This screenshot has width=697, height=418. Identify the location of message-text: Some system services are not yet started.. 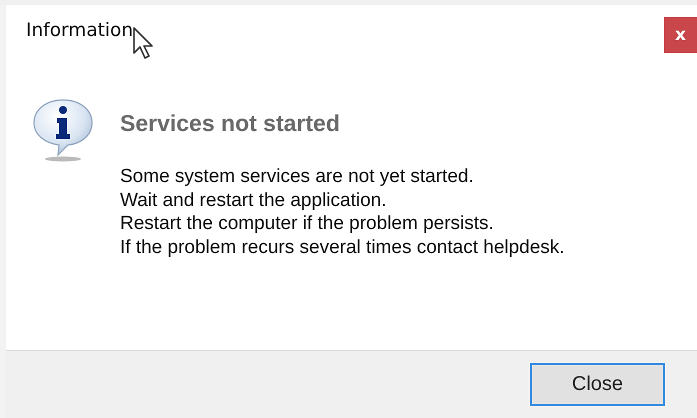
(297, 176).